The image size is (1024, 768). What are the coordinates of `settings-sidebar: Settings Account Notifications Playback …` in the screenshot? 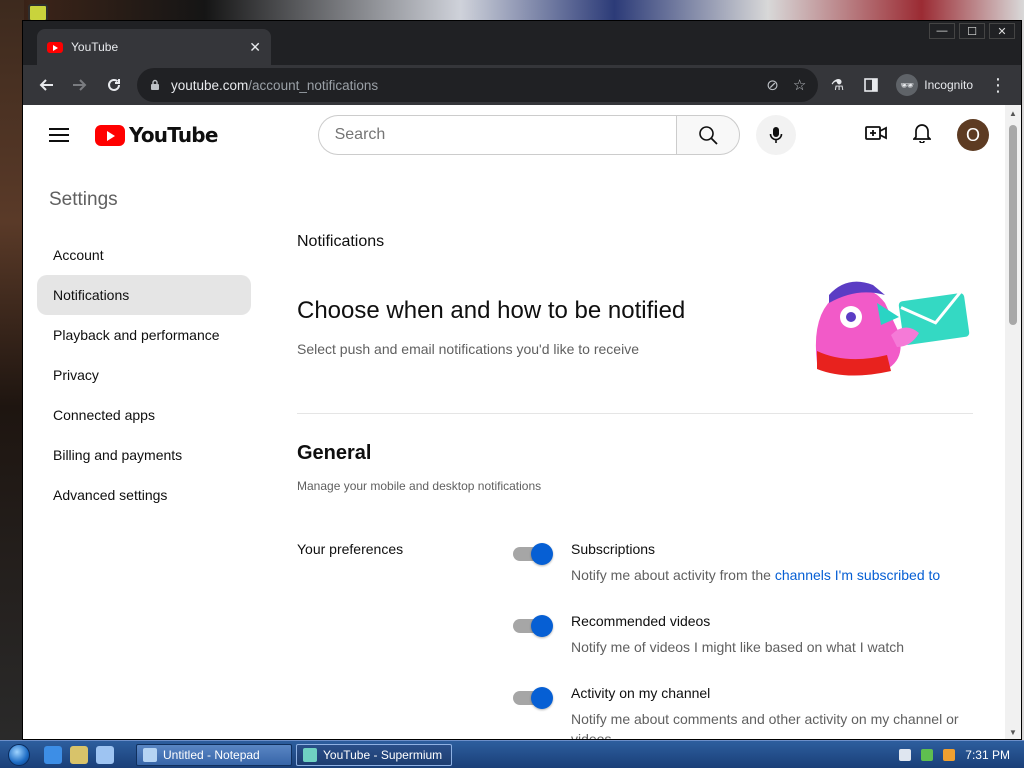 It's located at (143, 340).